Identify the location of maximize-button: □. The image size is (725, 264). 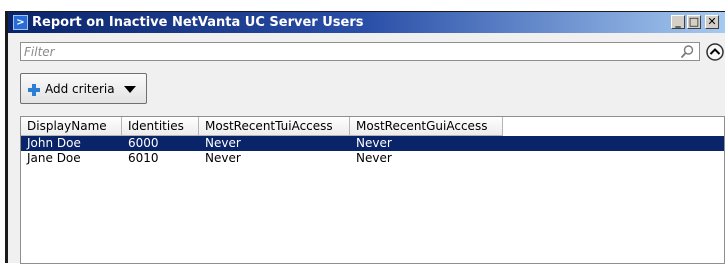
(694, 22).